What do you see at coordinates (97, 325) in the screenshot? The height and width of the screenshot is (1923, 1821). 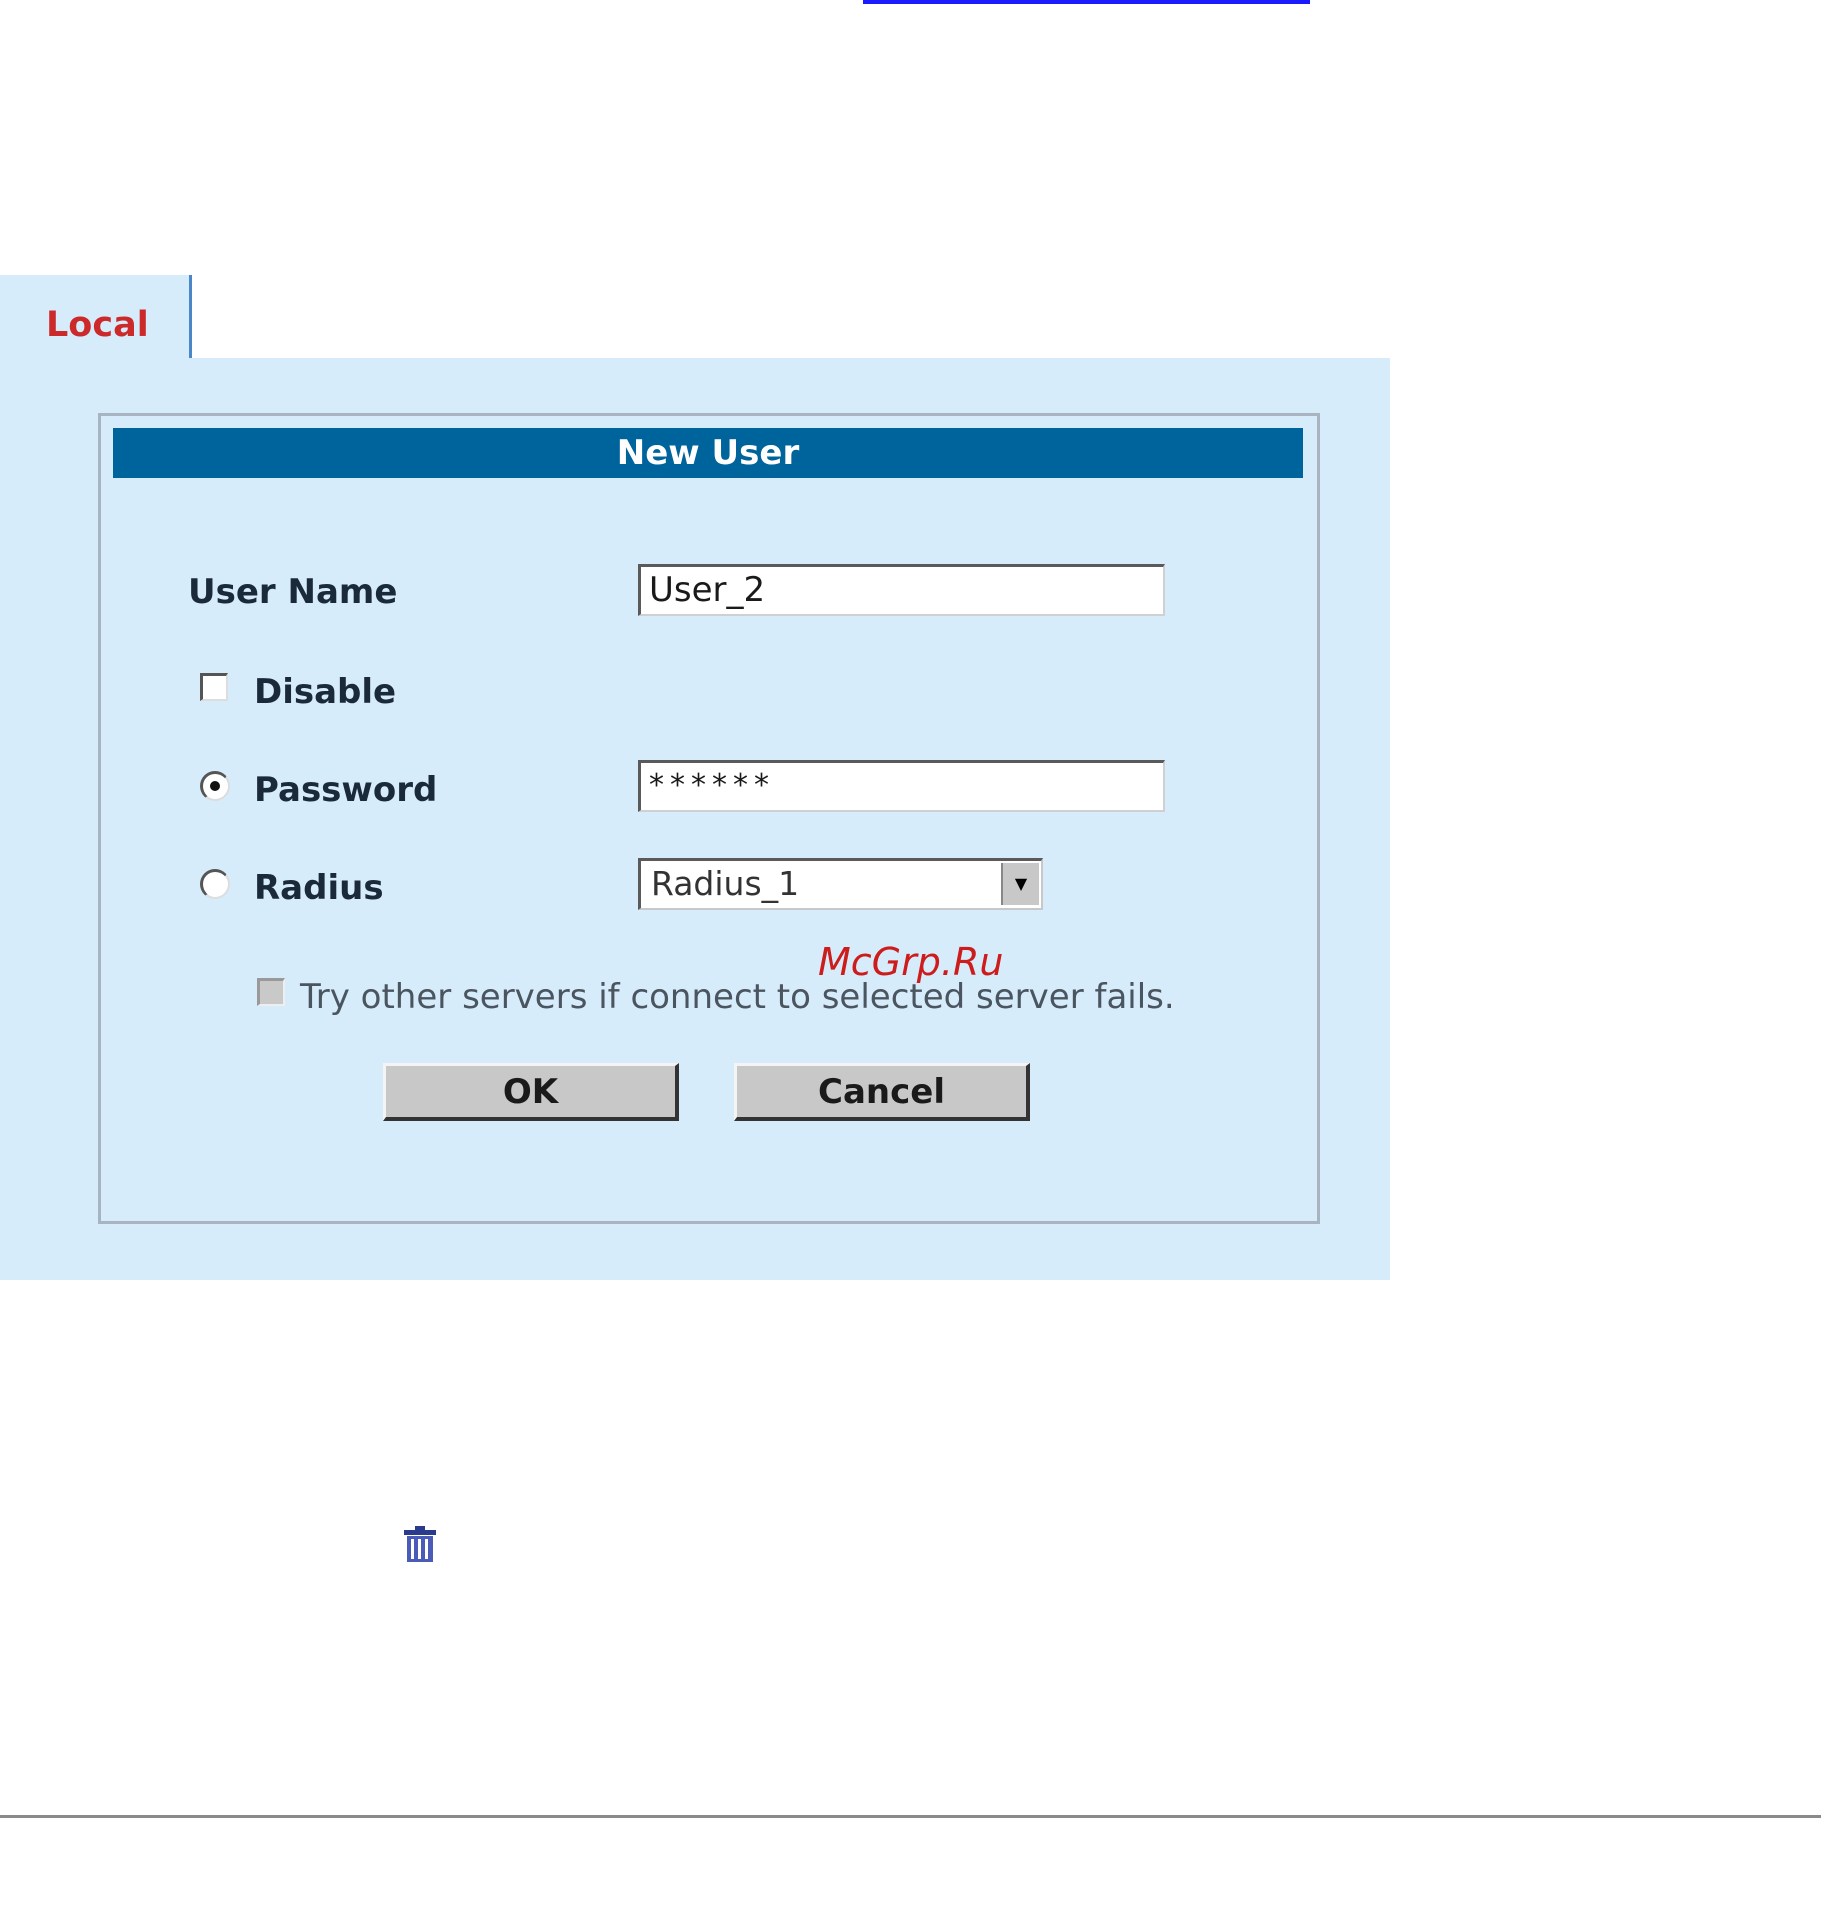 I see `tab-local-label: Local` at bounding box center [97, 325].